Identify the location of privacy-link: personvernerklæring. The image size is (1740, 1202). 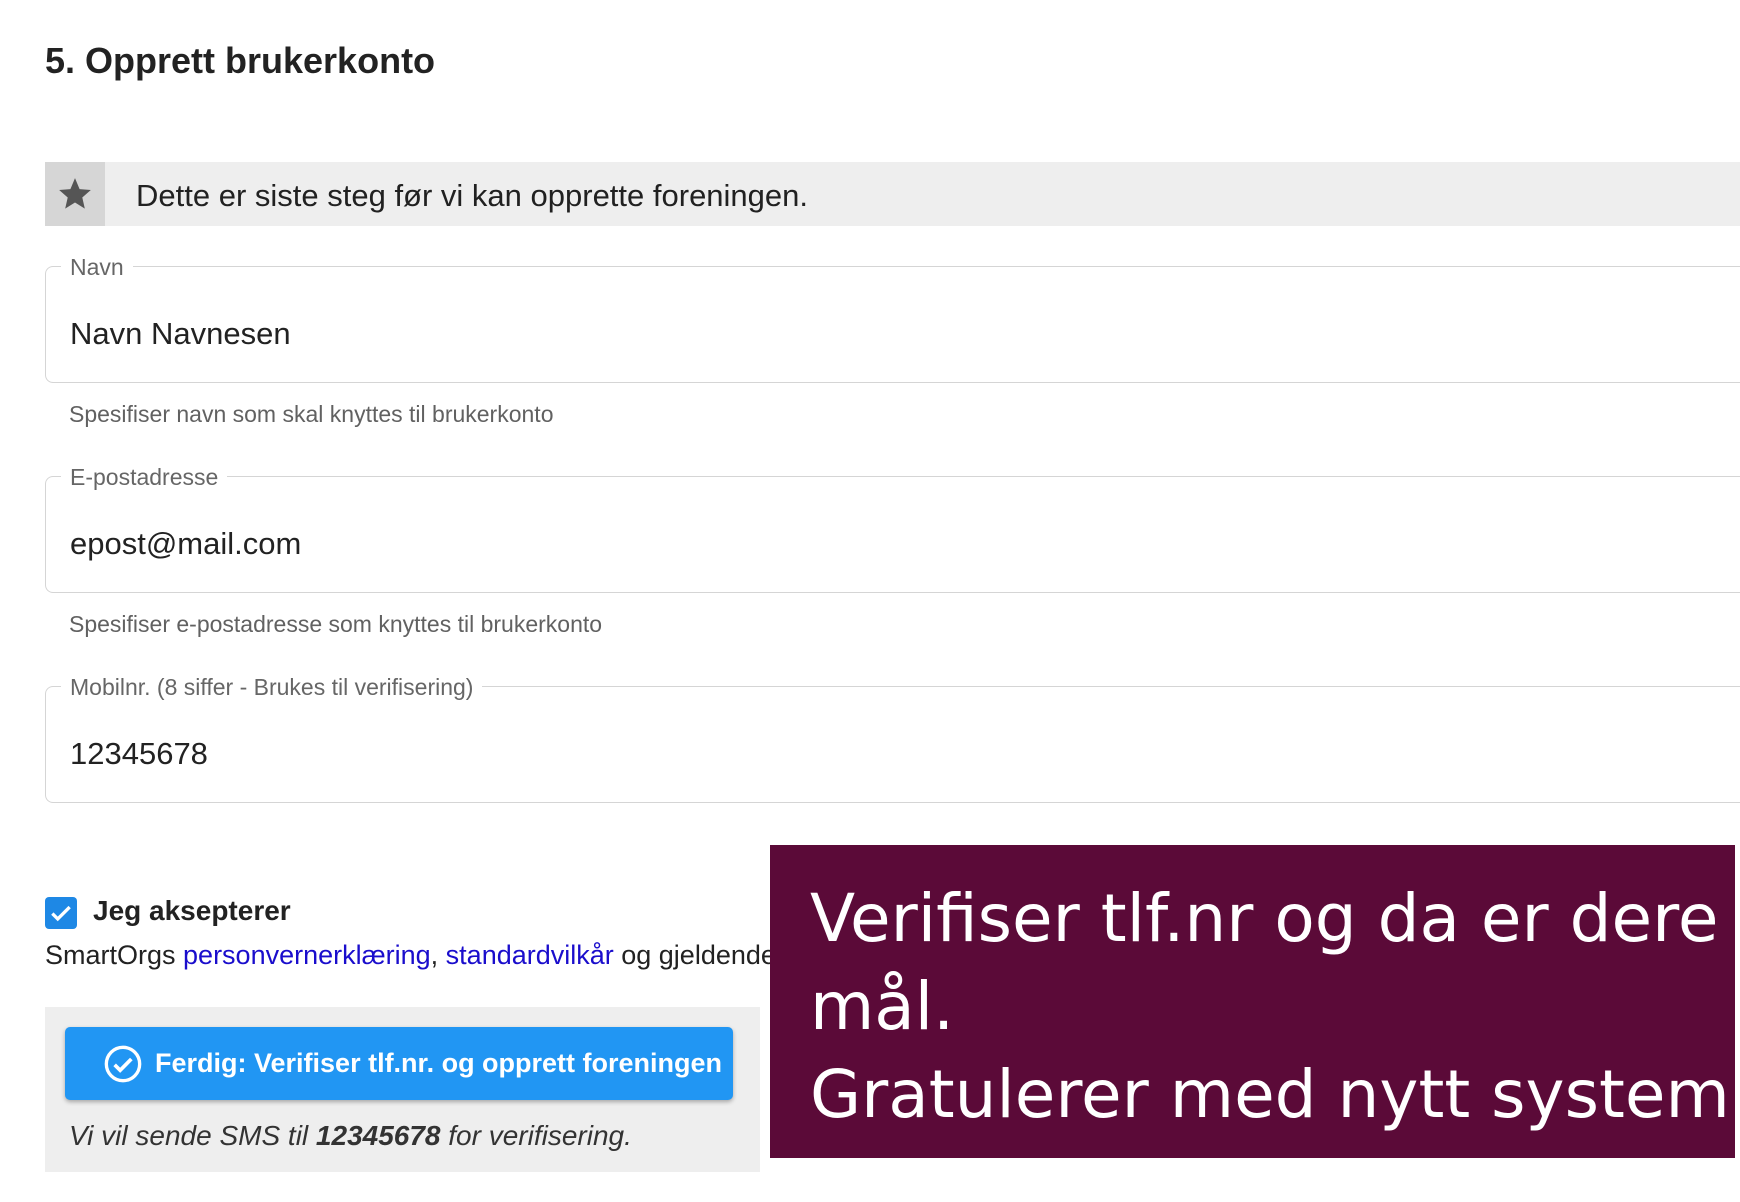
(307, 955).